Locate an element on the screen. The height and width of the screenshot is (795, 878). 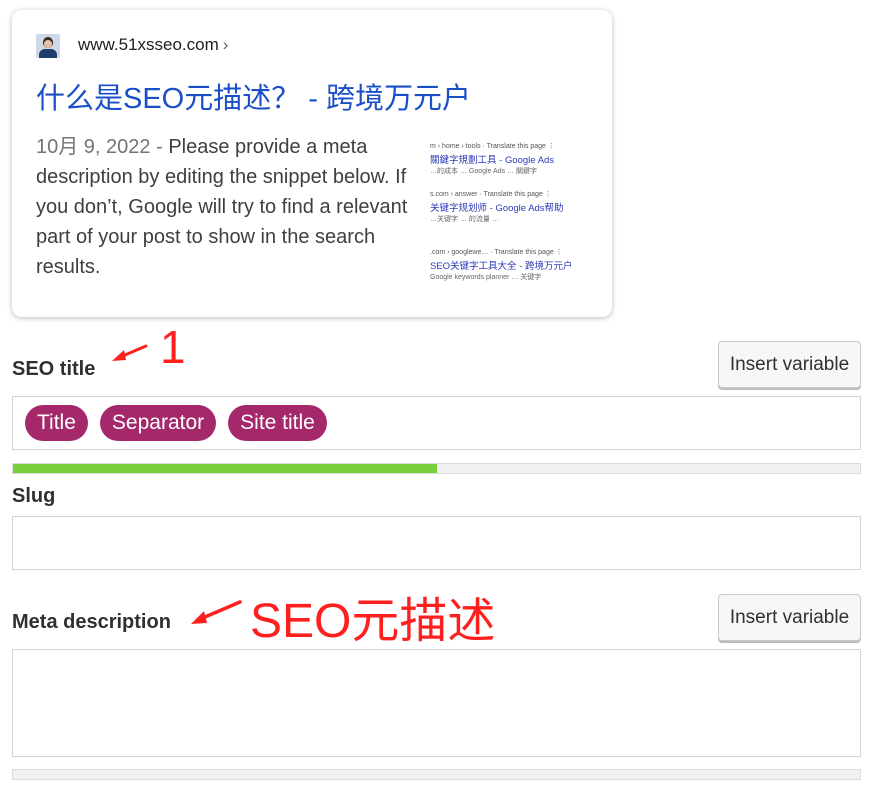
meta-description-label: Meta description is located at coordinates (91, 622).